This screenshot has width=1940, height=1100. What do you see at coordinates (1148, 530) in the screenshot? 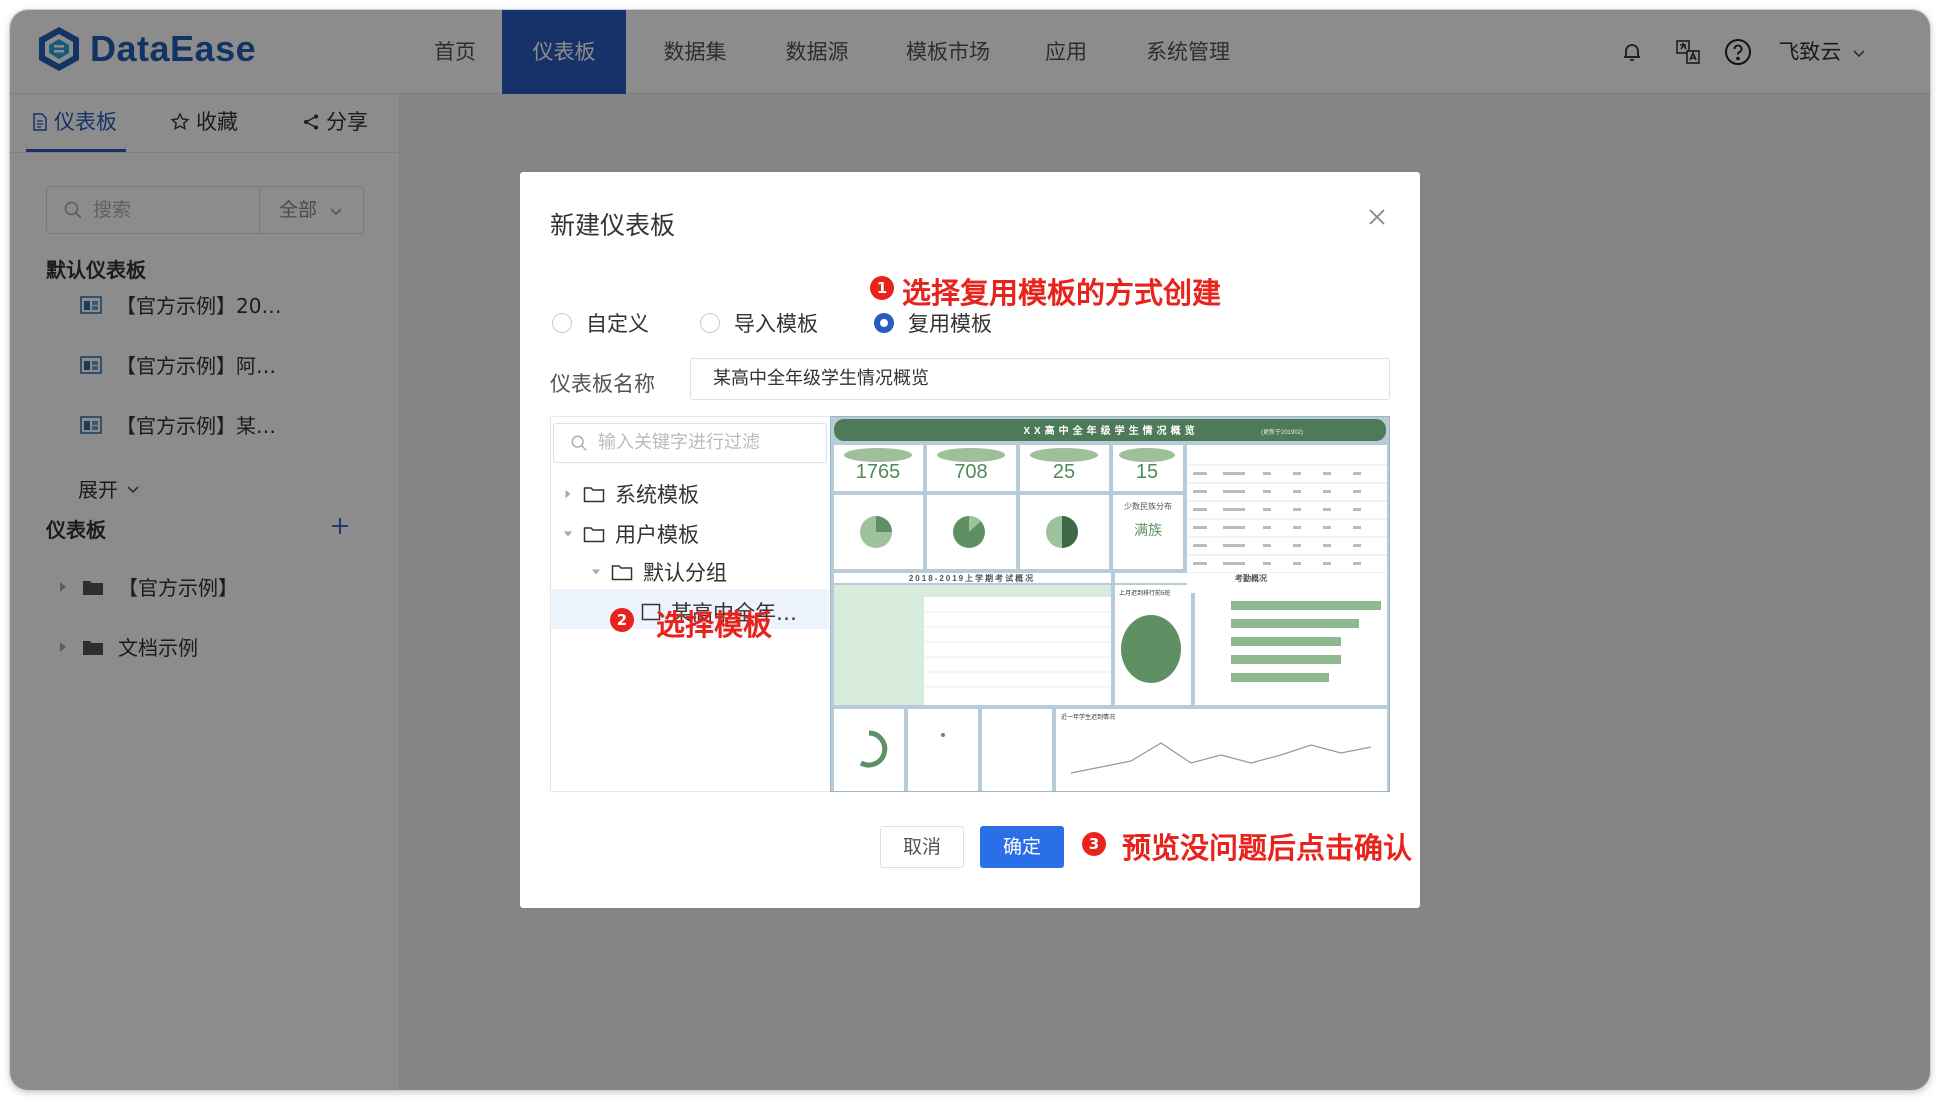
I see `preview-minority-value: 满族` at bounding box center [1148, 530].